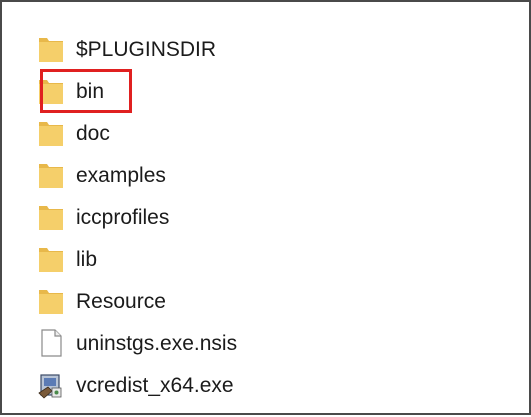  I want to click on item-label: lib, so click(87, 259).